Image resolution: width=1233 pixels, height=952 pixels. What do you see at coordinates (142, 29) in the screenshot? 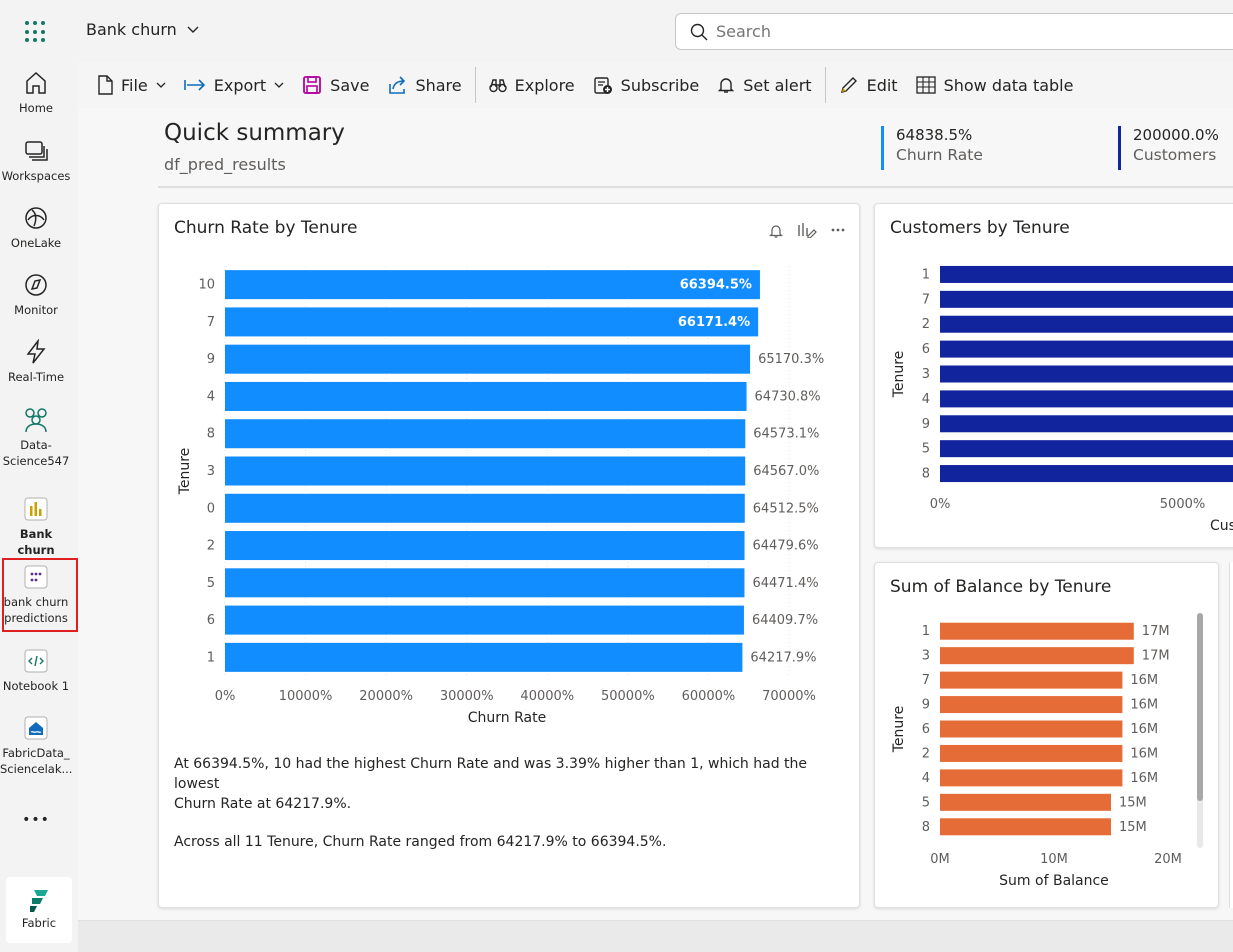
I see `workspace-selector: Bank churn` at bounding box center [142, 29].